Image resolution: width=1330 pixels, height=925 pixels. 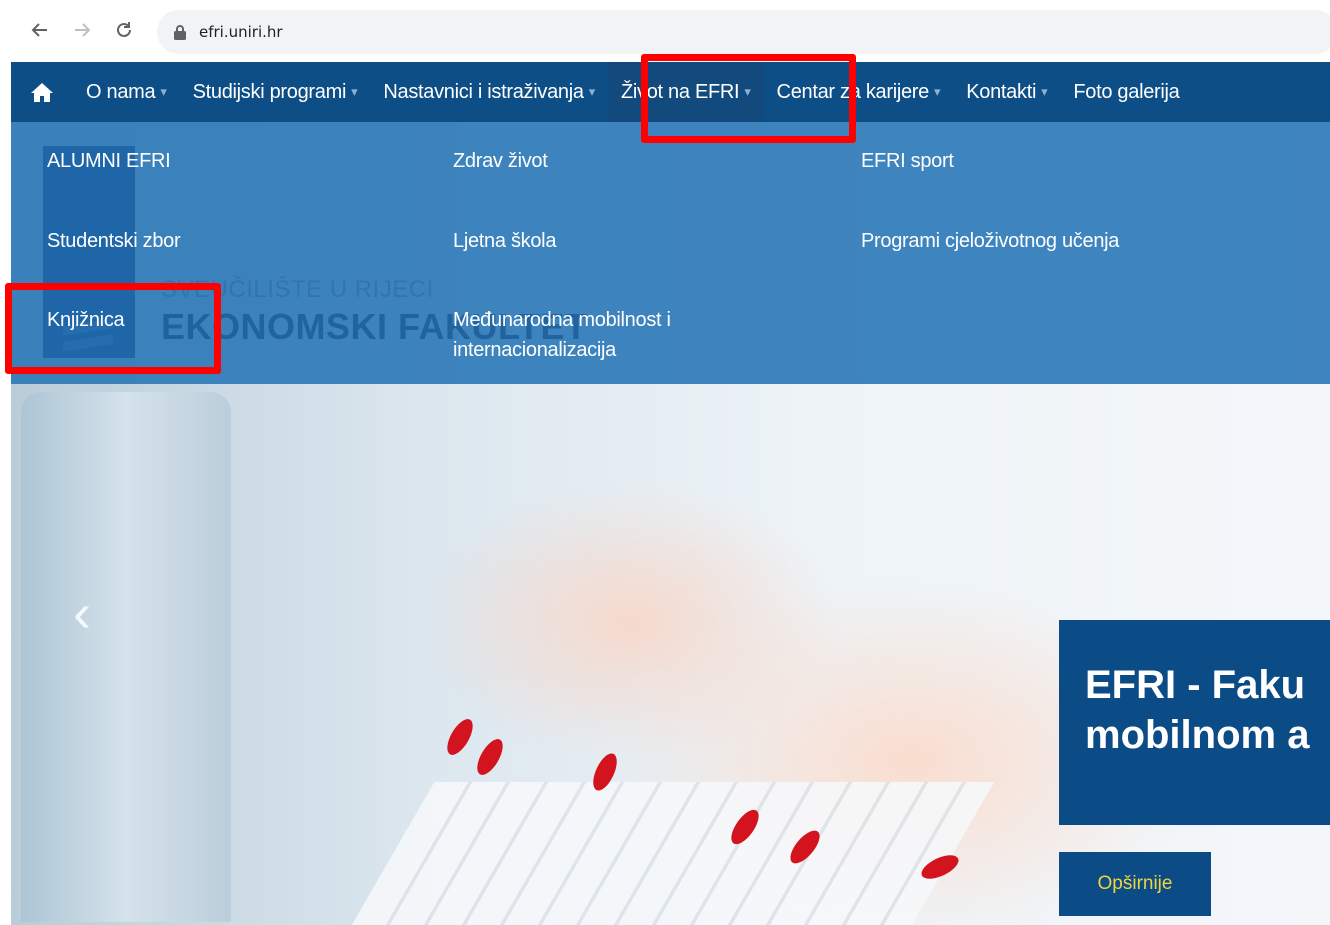 What do you see at coordinates (269, 91) in the screenshot?
I see `nav-item-label: Studijski programi` at bounding box center [269, 91].